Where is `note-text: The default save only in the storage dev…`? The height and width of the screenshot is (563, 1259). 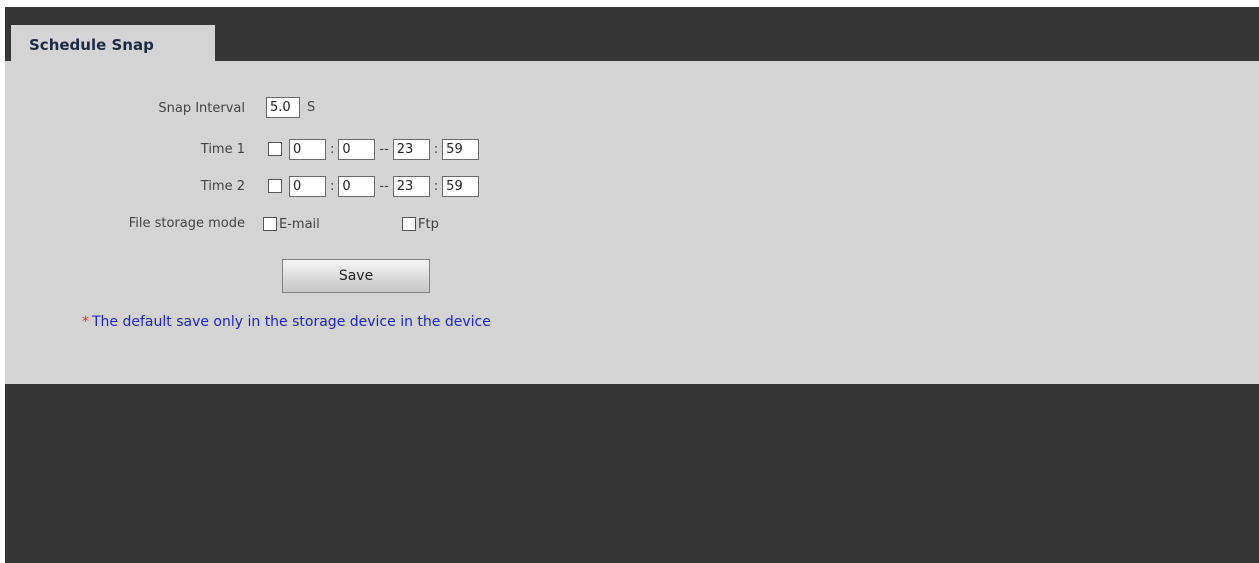 note-text: The default save only in the storage dev… is located at coordinates (291, 322).